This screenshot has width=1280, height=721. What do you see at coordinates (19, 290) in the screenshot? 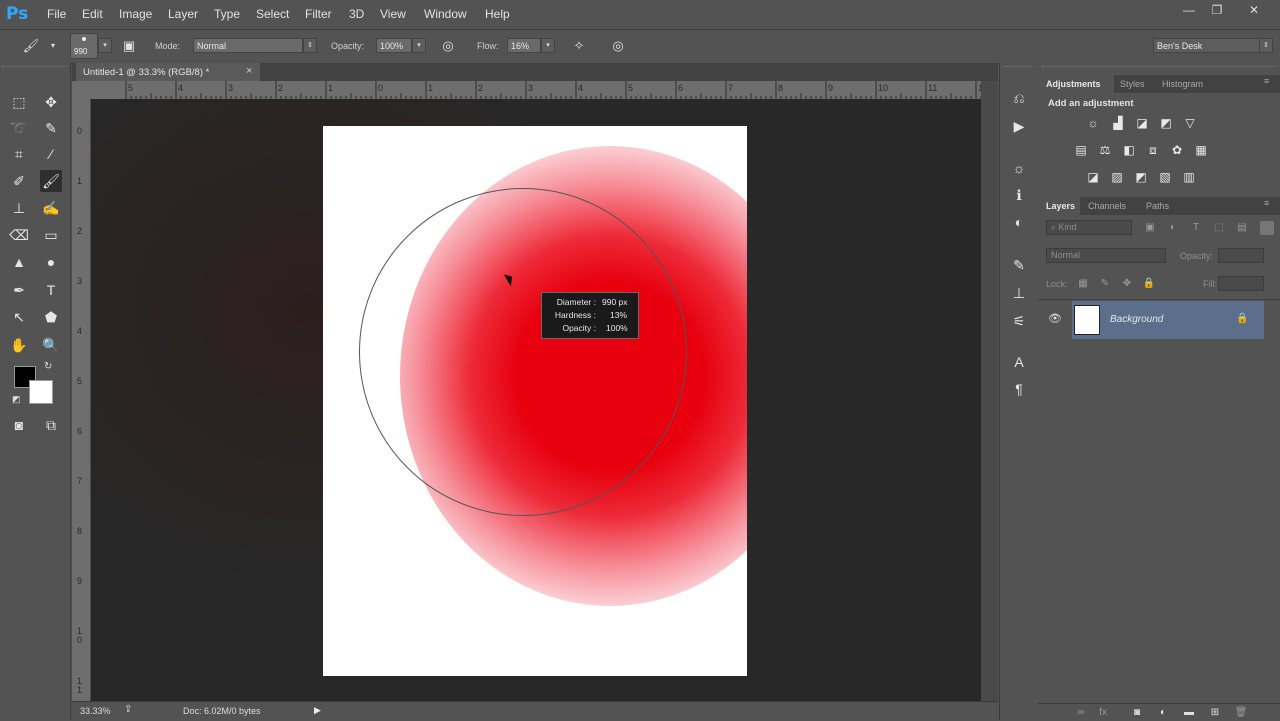
I see `pen-tool-icon: ✒` at bounding box center [19, 290].